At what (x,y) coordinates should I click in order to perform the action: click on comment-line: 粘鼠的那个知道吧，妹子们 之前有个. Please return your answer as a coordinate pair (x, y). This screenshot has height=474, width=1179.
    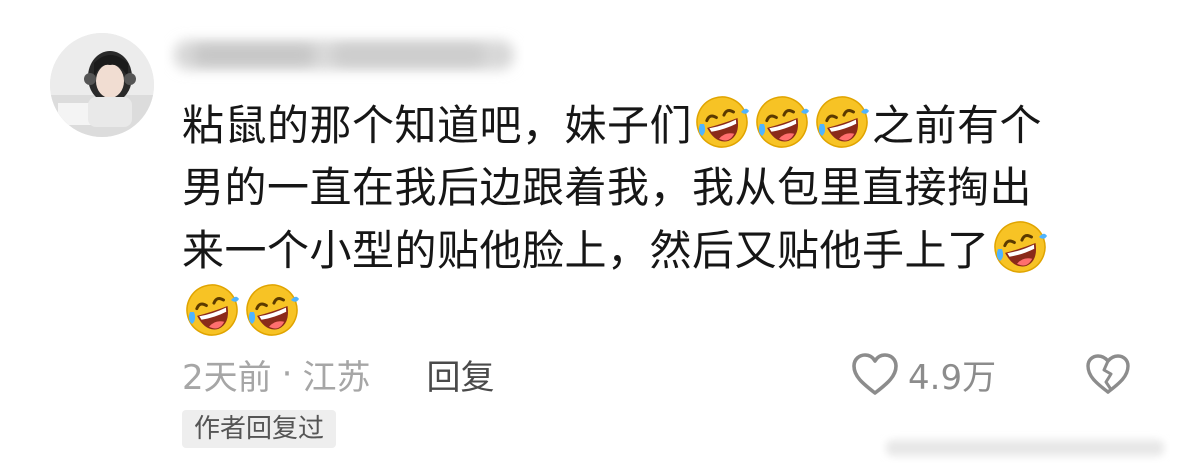
    Looking at the image, I should click on (662, 125).